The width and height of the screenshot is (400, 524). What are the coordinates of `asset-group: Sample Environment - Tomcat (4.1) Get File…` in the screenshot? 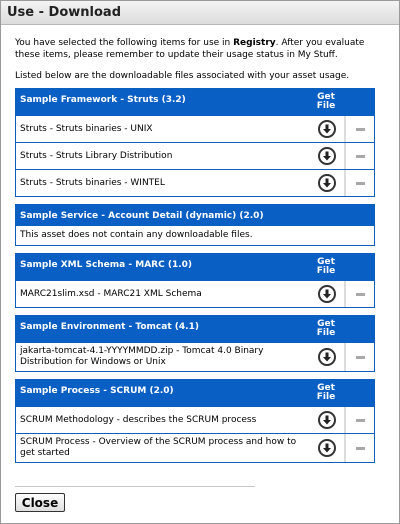 It's located at (195, 343).